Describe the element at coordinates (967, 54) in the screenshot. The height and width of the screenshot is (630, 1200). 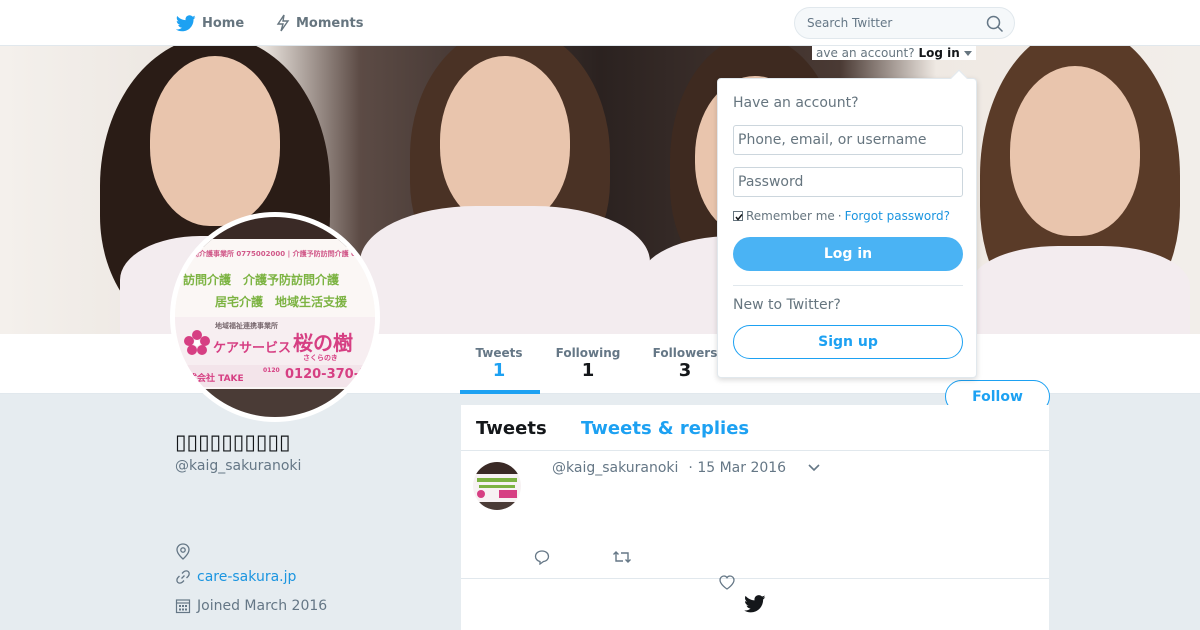
I see `caret-down-icon` at that location.